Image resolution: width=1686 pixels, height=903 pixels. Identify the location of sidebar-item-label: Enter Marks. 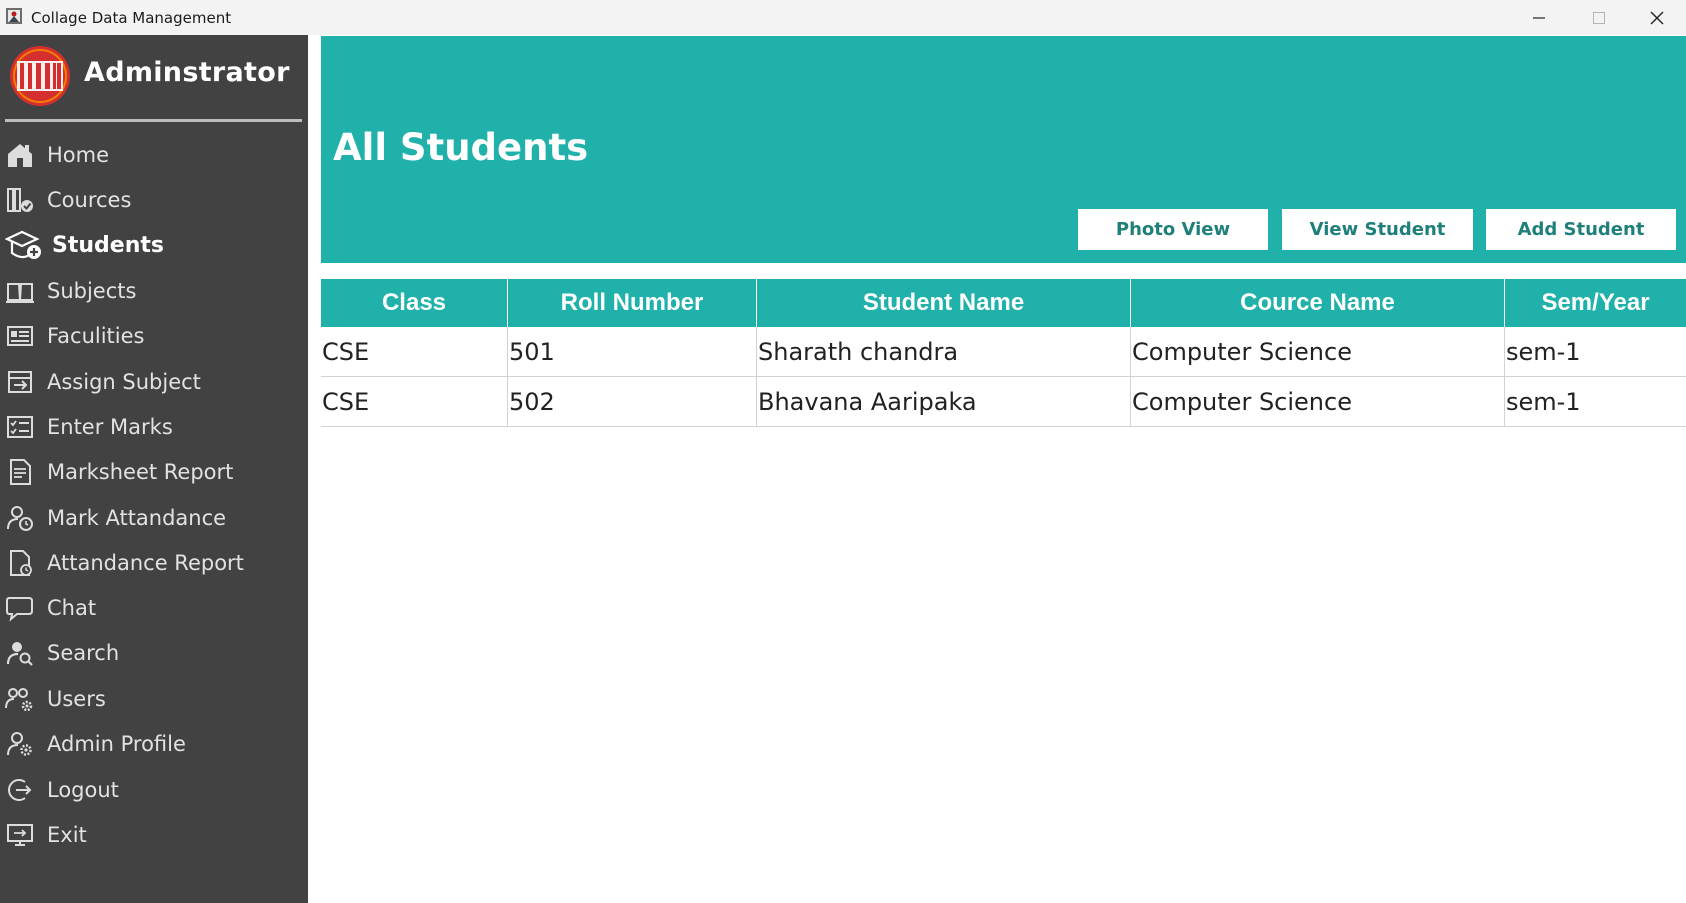
(110, 427).